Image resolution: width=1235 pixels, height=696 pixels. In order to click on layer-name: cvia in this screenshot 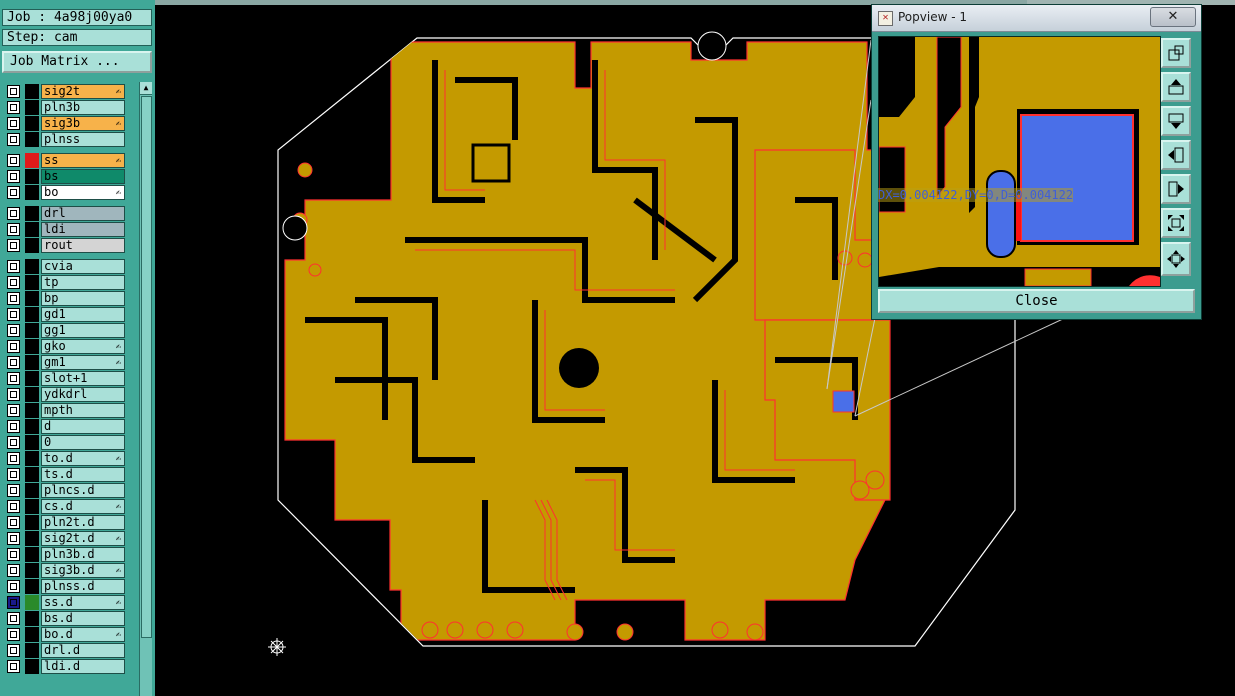, I will do `click(83, 266)`.